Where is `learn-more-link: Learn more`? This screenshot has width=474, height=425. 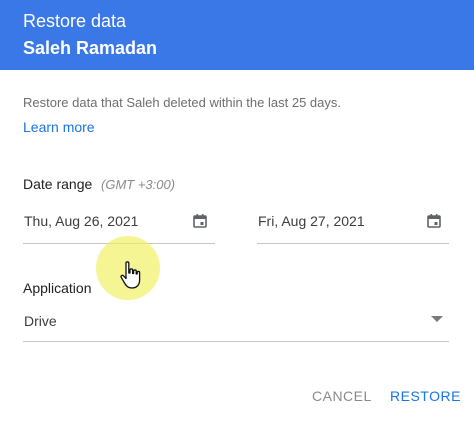 learn-more-link: Learn more is located at coordinates (59, 127).